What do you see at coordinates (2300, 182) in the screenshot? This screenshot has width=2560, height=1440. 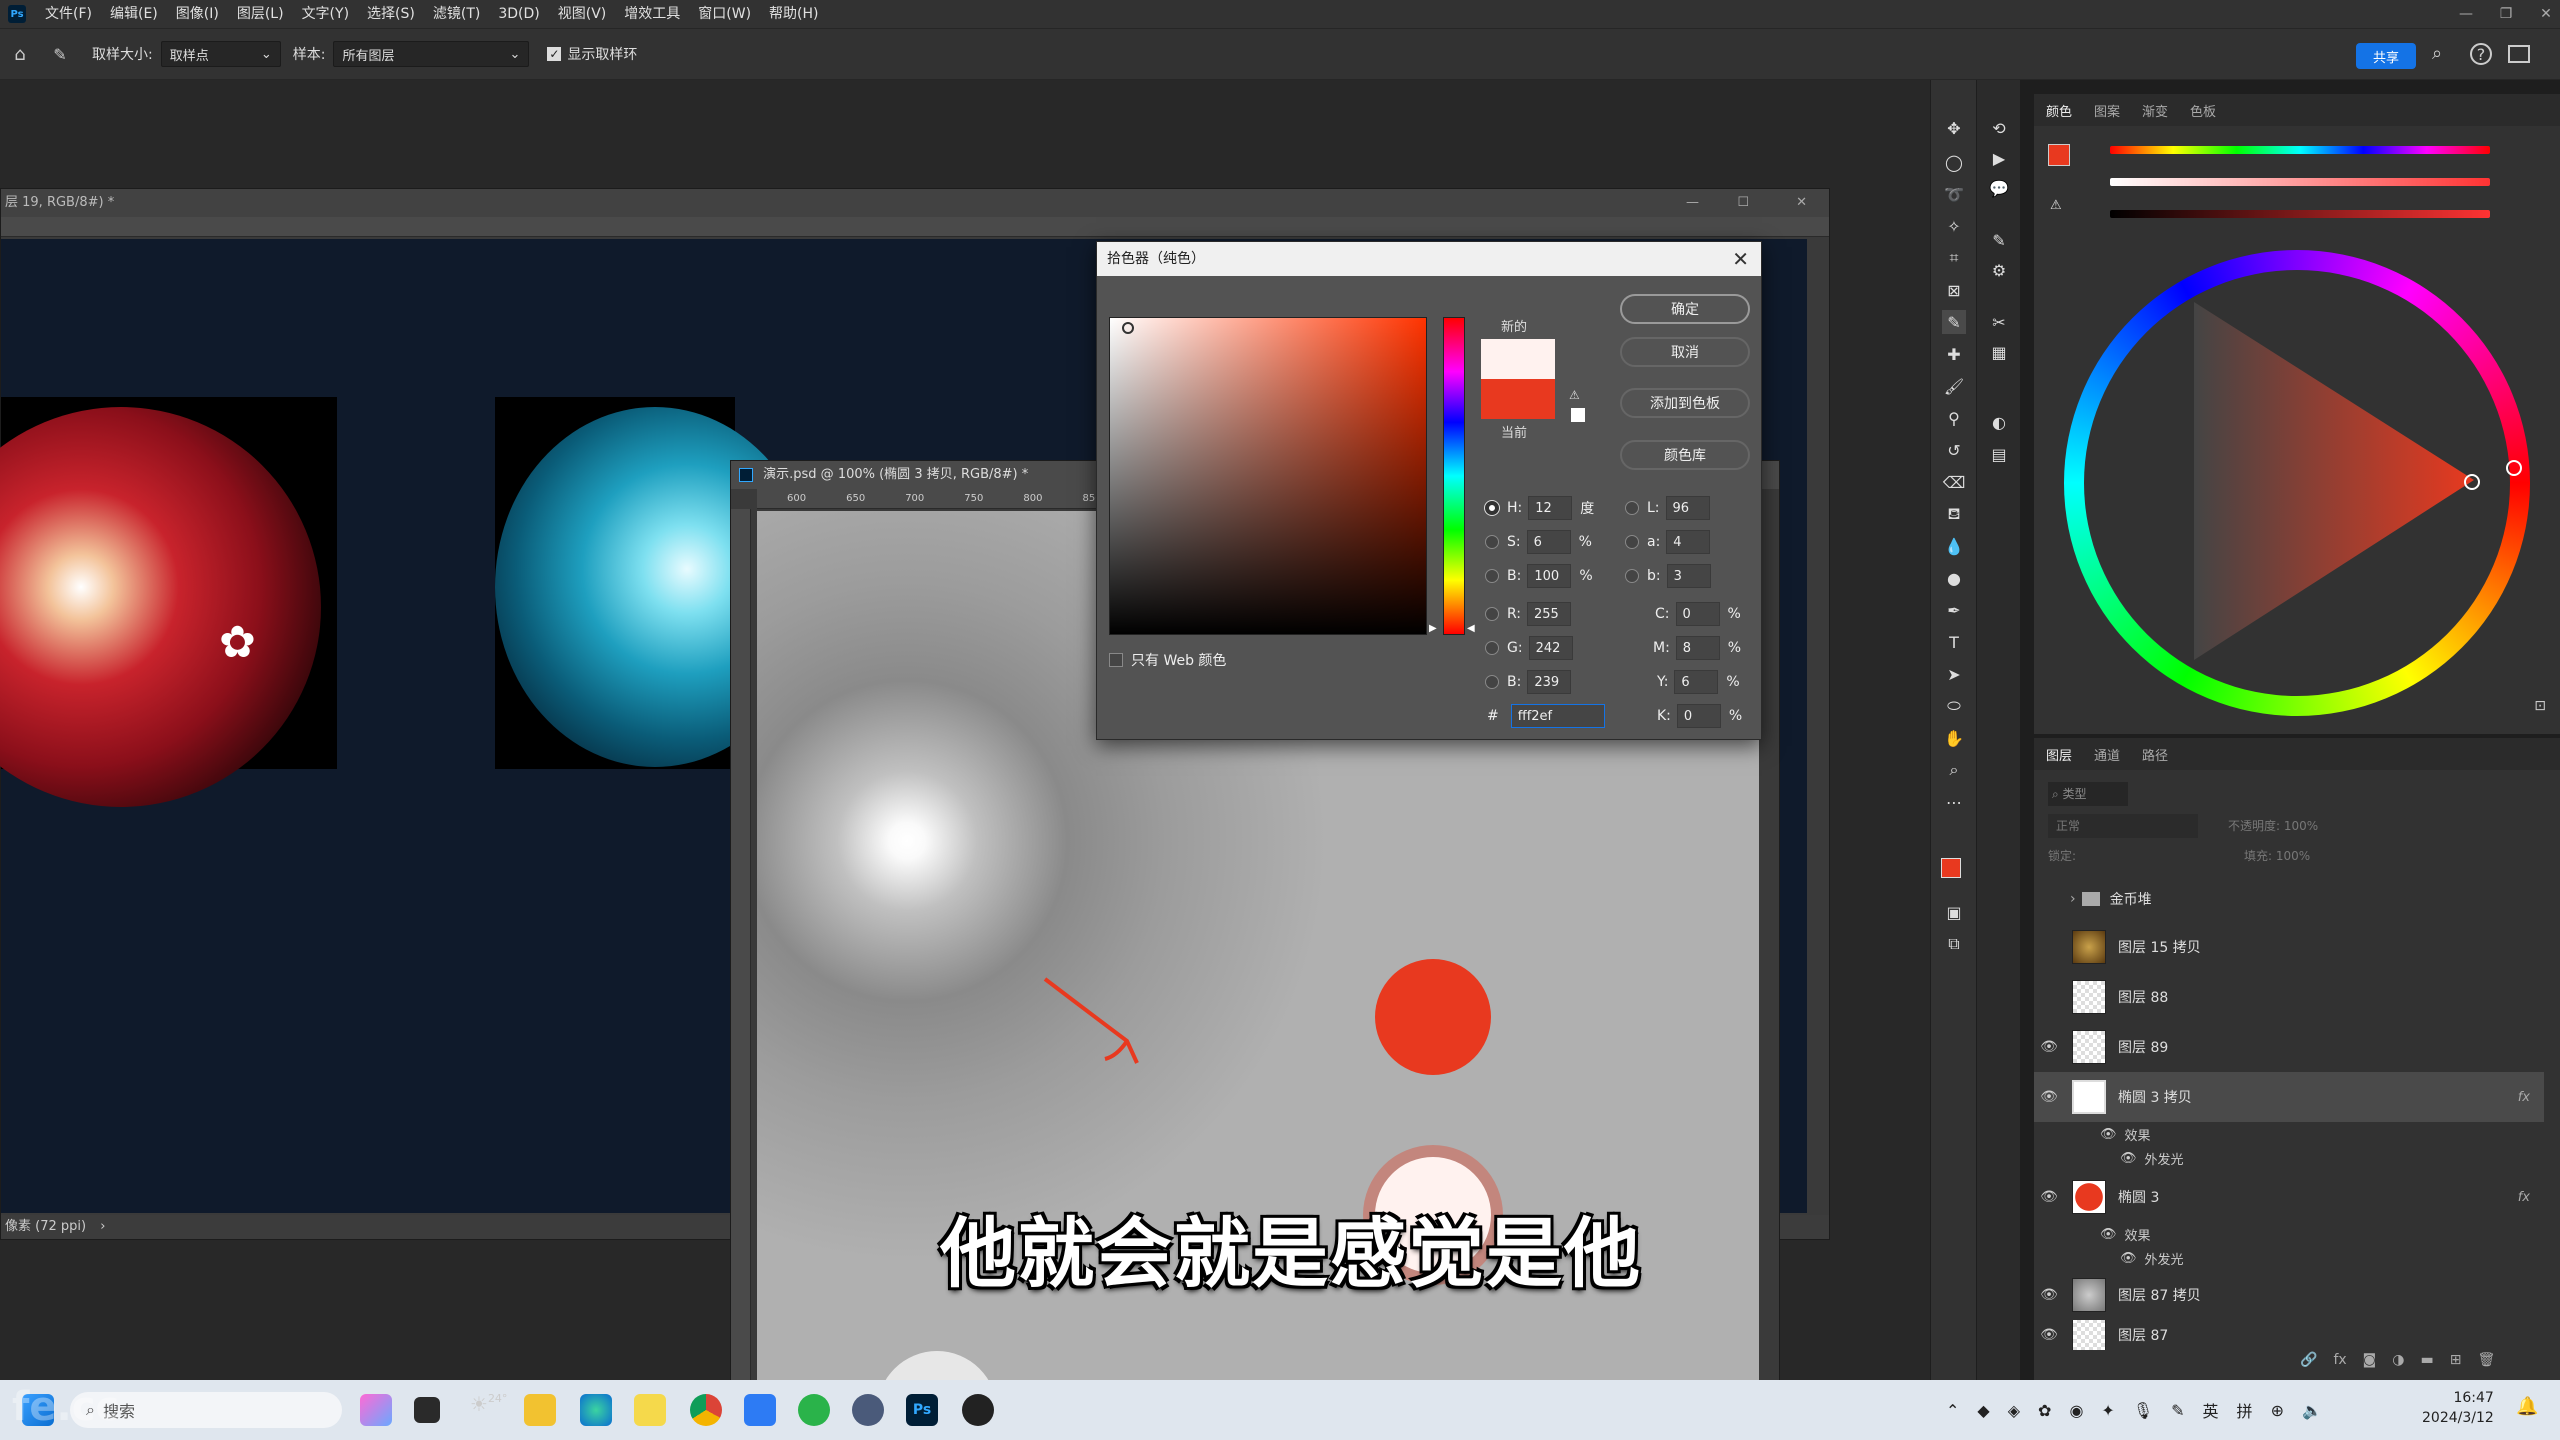 I see `saturation-slider` at bounding box center [2300, 182].